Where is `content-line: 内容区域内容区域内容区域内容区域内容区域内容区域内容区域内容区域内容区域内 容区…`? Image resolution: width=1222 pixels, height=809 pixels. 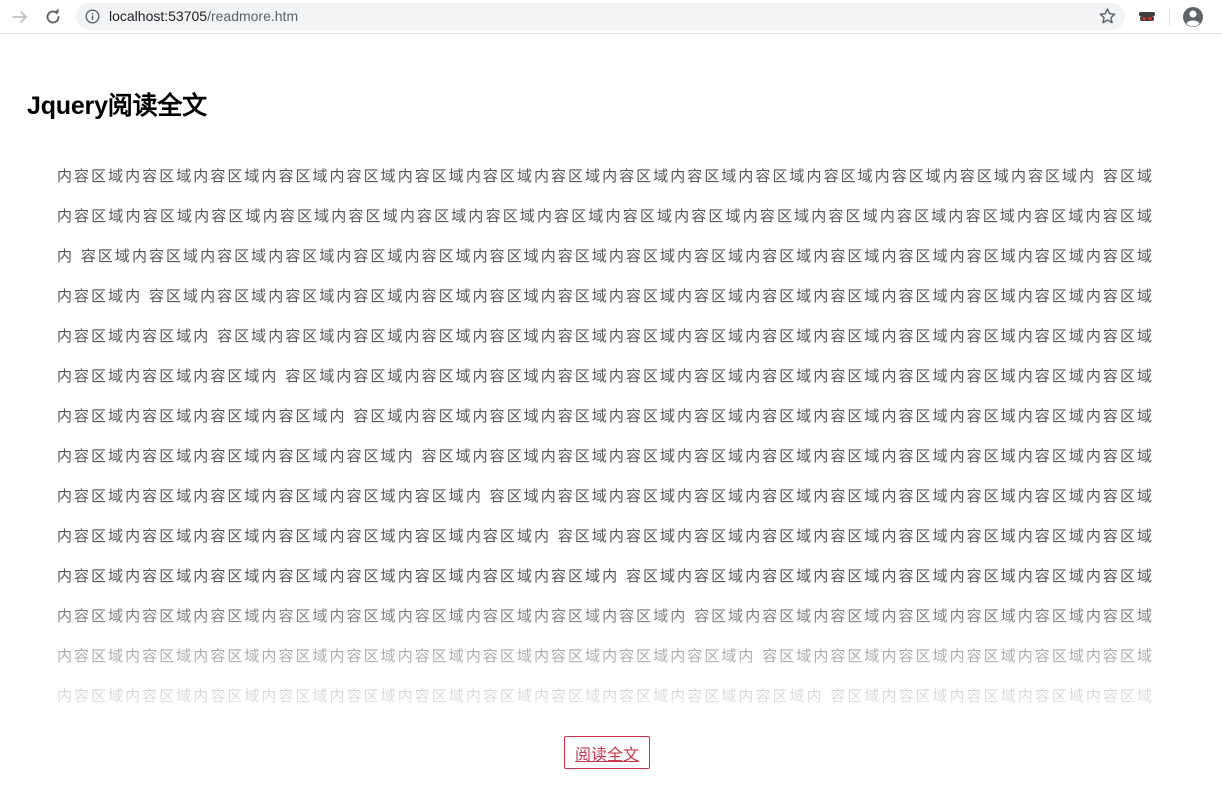 content-line: 内容区域内容区域内容区域内容区域内容区域内容区域内容区域内容区域内容区域内 容区… is located at coordinates (604, 616).